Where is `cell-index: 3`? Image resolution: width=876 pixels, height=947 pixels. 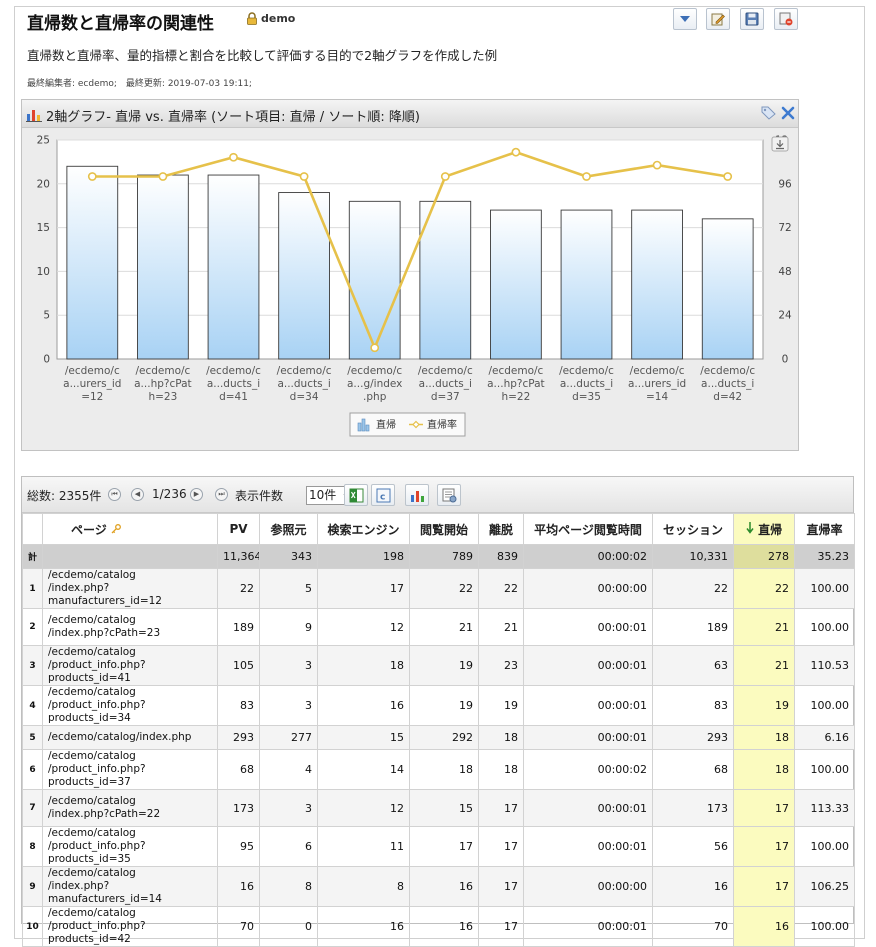 cell-index: 3 is located at coordinates (32, 665).